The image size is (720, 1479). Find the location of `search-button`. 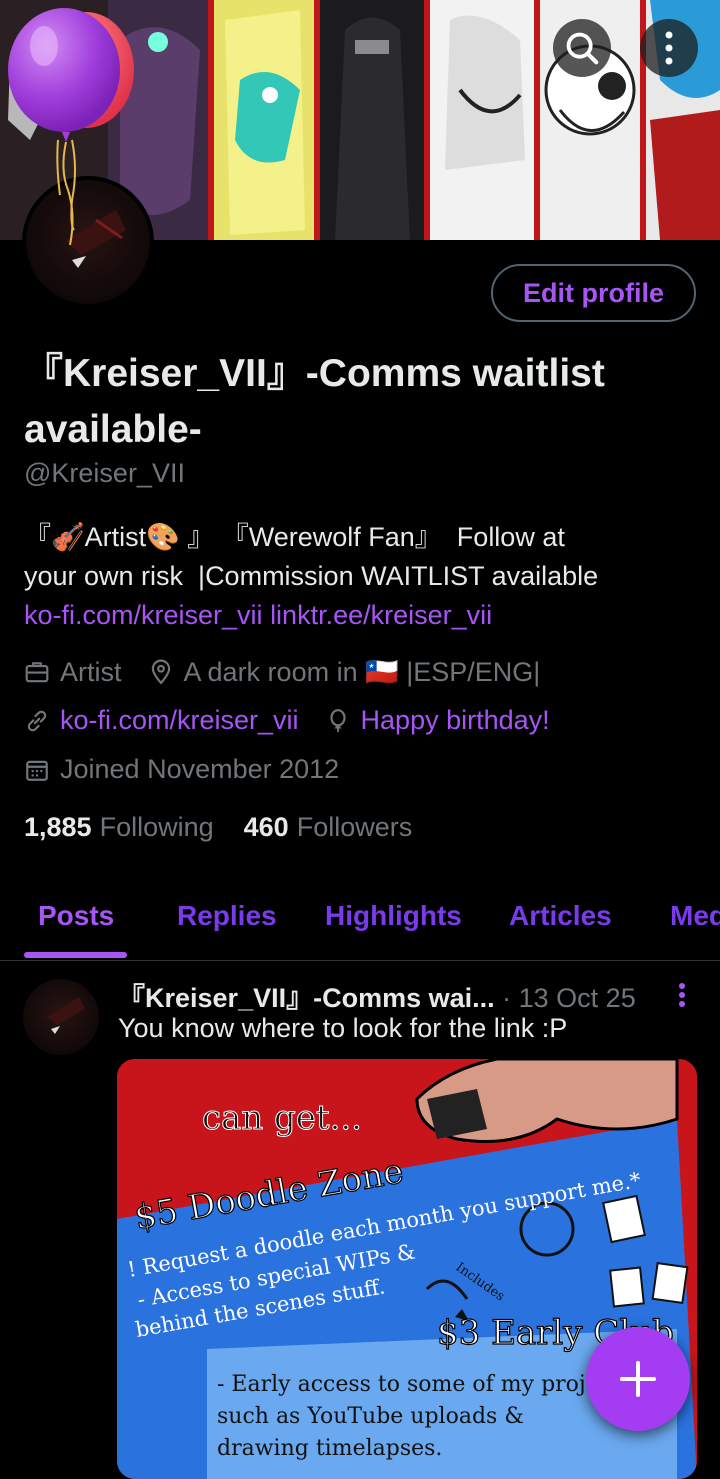

search-button is located at coordinates (582, 48).